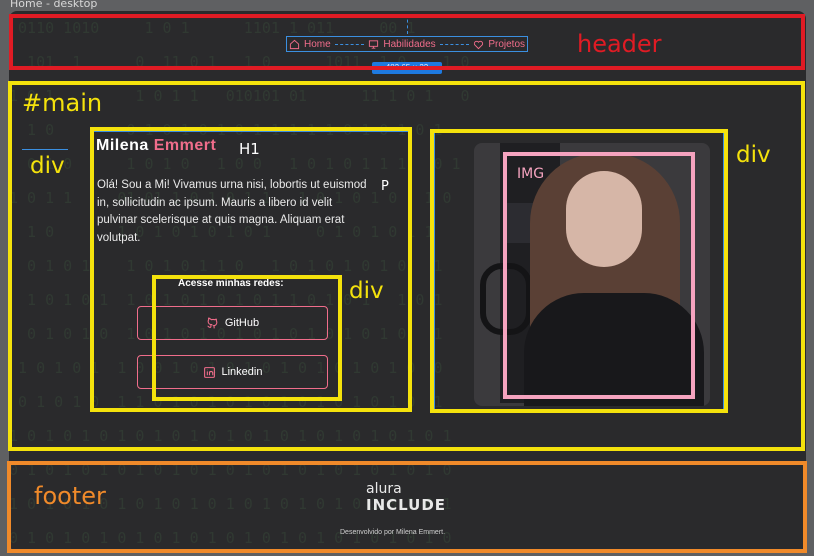 This screenshot has width=814, height=556. I want to click on frame-title: Home - desktop, so click(54, 5).